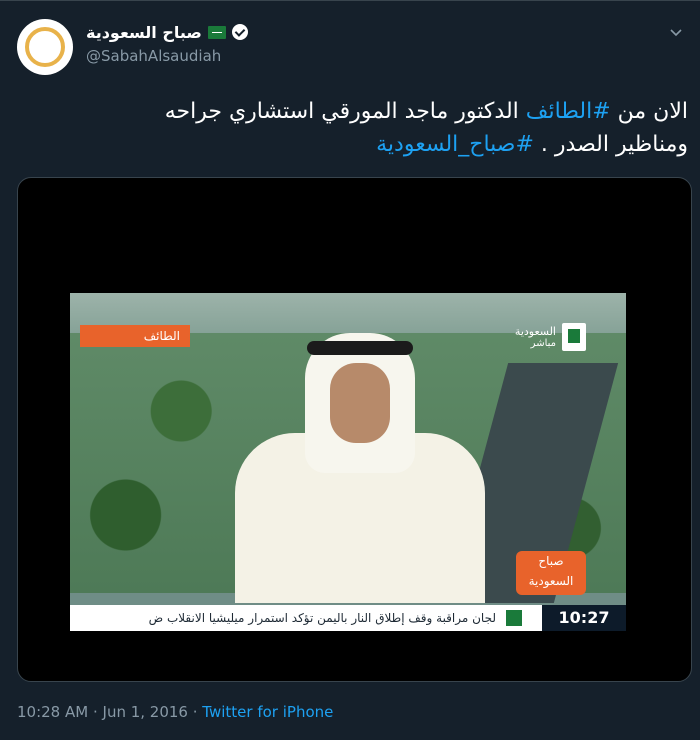 The height and width of the screenshot is (740, 700). Describe the element at coordinates (551, 561) in the screenshot. I see `show-logo-line1: صباح` at that location.